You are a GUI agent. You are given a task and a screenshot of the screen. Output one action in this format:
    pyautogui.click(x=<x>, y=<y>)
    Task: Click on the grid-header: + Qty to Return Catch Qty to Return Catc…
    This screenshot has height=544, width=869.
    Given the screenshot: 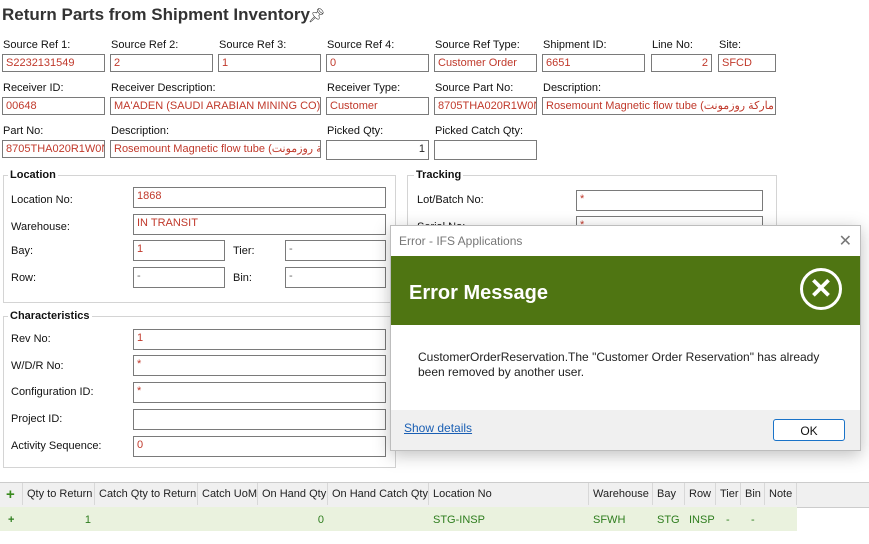 What is the action you would take?
    pyautogui.click(x=434, y=495)
    